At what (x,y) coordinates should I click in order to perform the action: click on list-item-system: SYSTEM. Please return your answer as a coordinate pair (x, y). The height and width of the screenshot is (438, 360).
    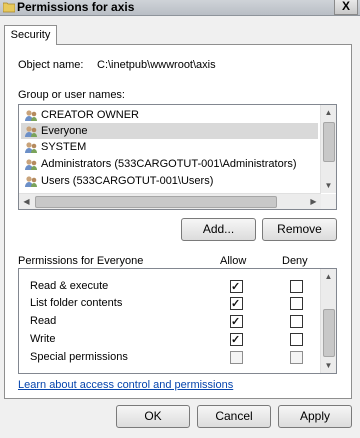
    Looking at the image, I should click on (169, 147).